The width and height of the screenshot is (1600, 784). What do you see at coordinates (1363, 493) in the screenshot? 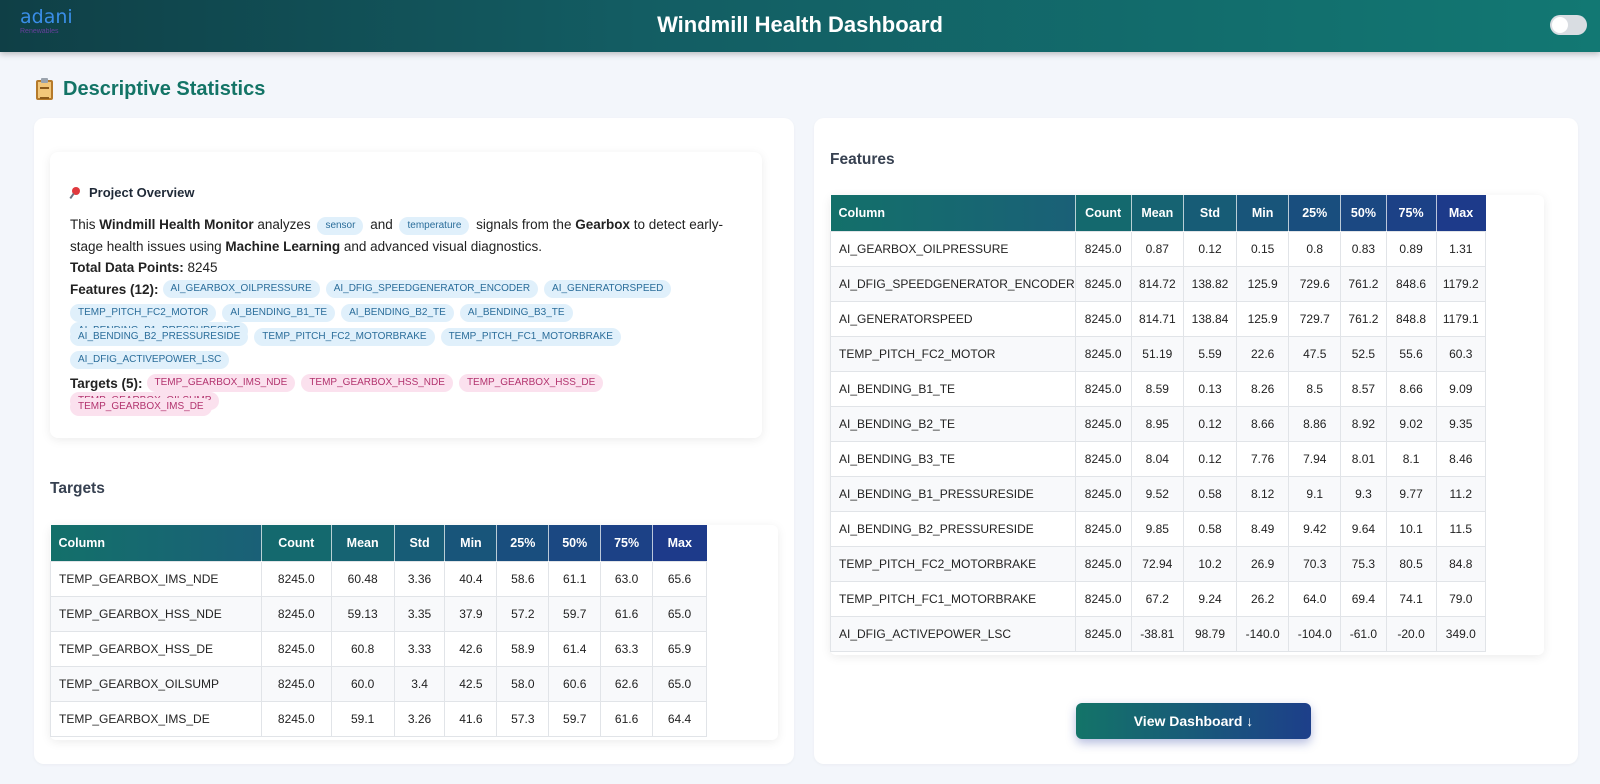
I see `stat-cell: 9.3` at bounding box center [1363, 493].